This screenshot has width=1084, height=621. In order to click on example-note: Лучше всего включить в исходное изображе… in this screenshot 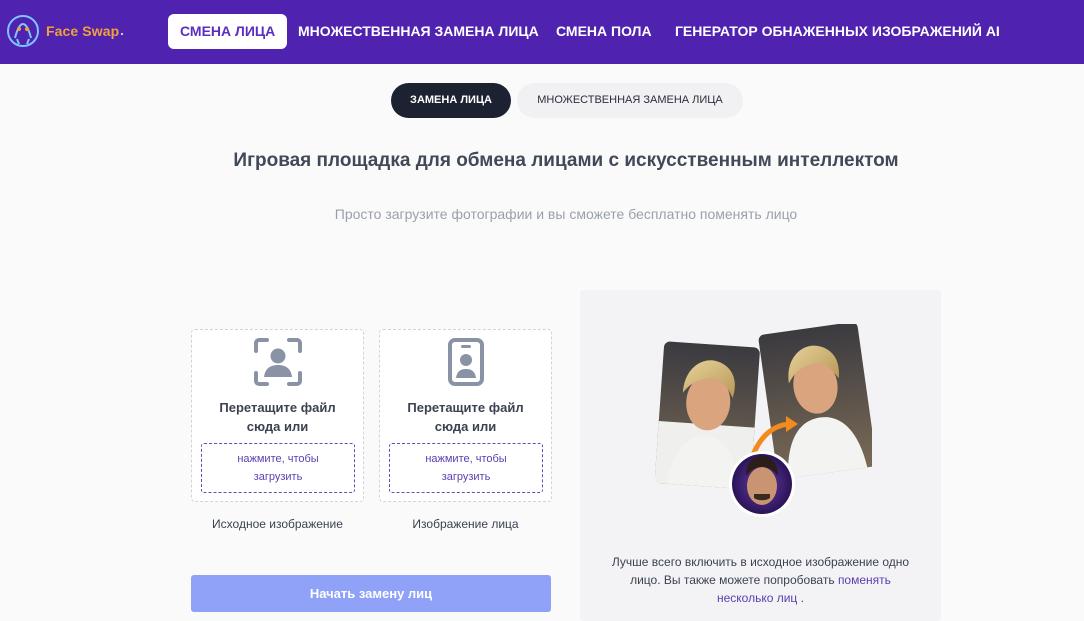, I will do `click(760, 580)`.